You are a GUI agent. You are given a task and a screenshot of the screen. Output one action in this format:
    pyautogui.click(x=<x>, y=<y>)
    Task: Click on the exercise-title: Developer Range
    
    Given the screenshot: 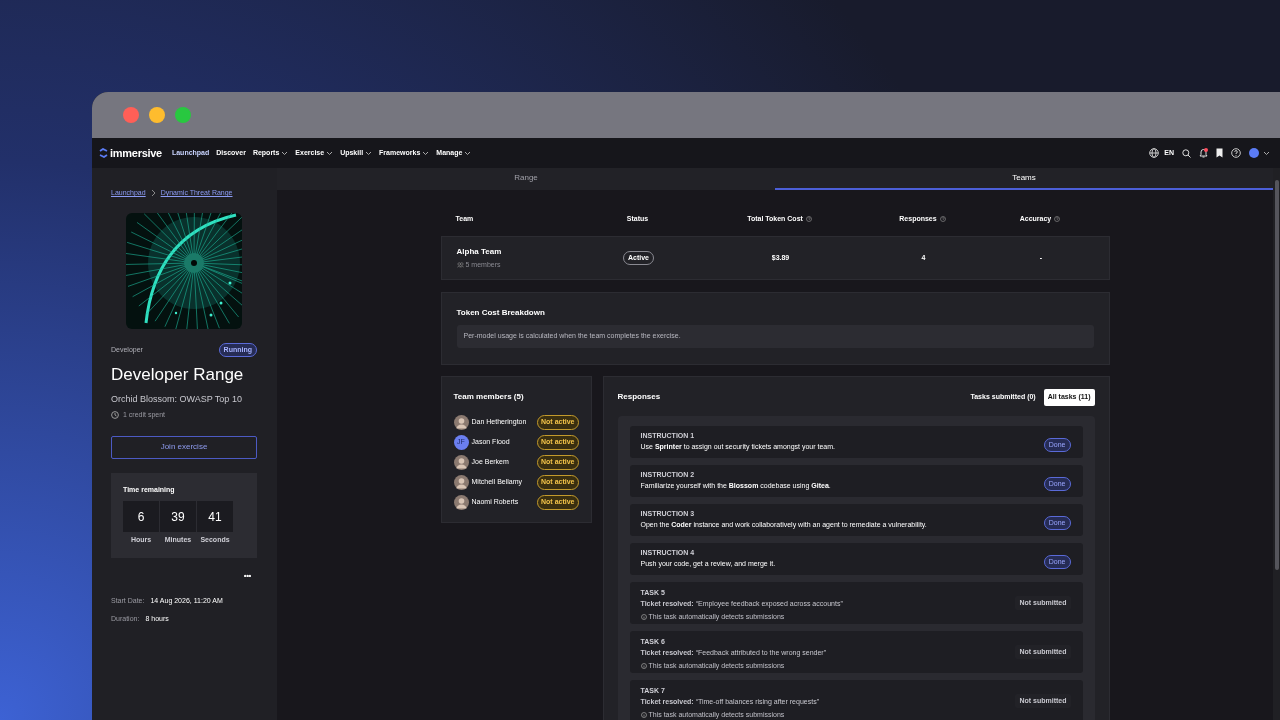 What is the action you would take?
    pyautogui.click(x=178, y=375)
    